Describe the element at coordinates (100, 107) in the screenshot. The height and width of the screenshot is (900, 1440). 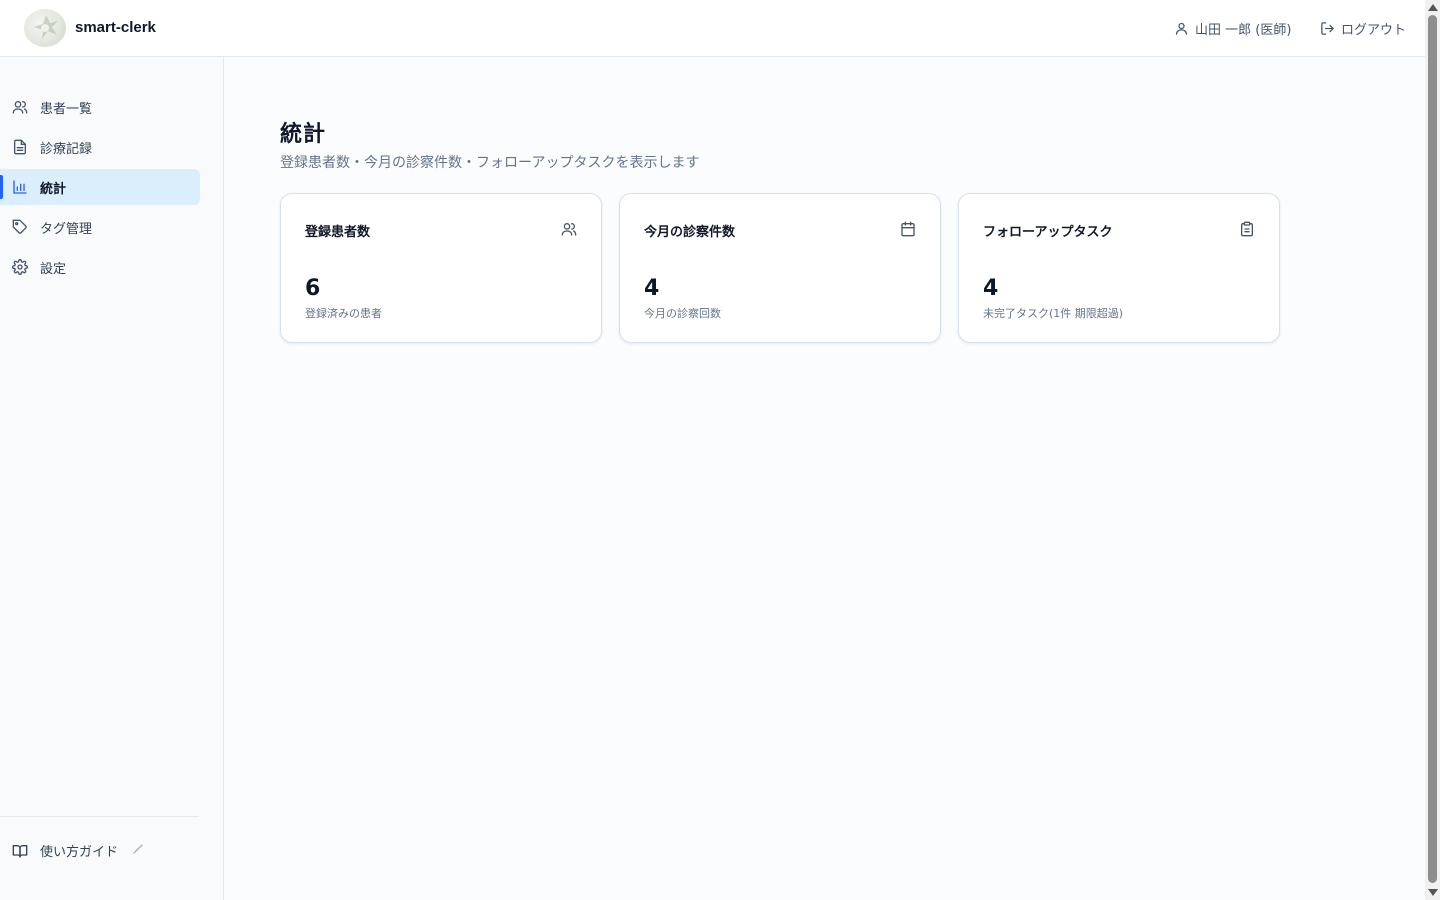
I see `sidebar-item-patients: 患者一覧` at that location.